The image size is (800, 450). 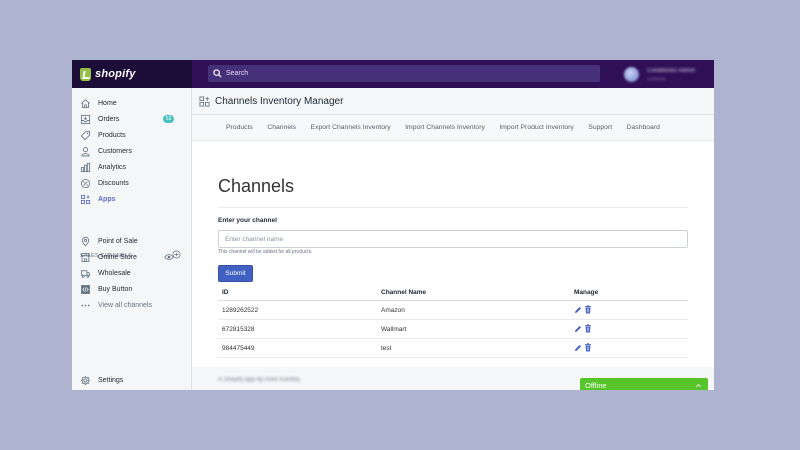 I want to click on table-row: 1289262522 Amazon, so click(x=453, y=310).